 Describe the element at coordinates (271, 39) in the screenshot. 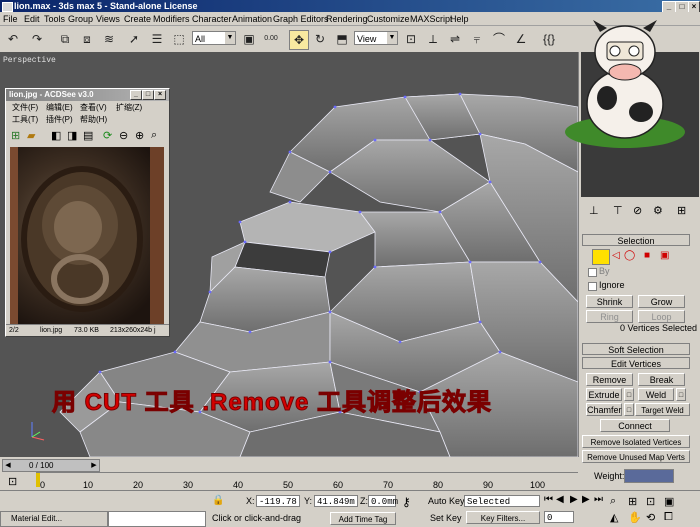

I see `spinner-snap-field: 0.00` at that location.